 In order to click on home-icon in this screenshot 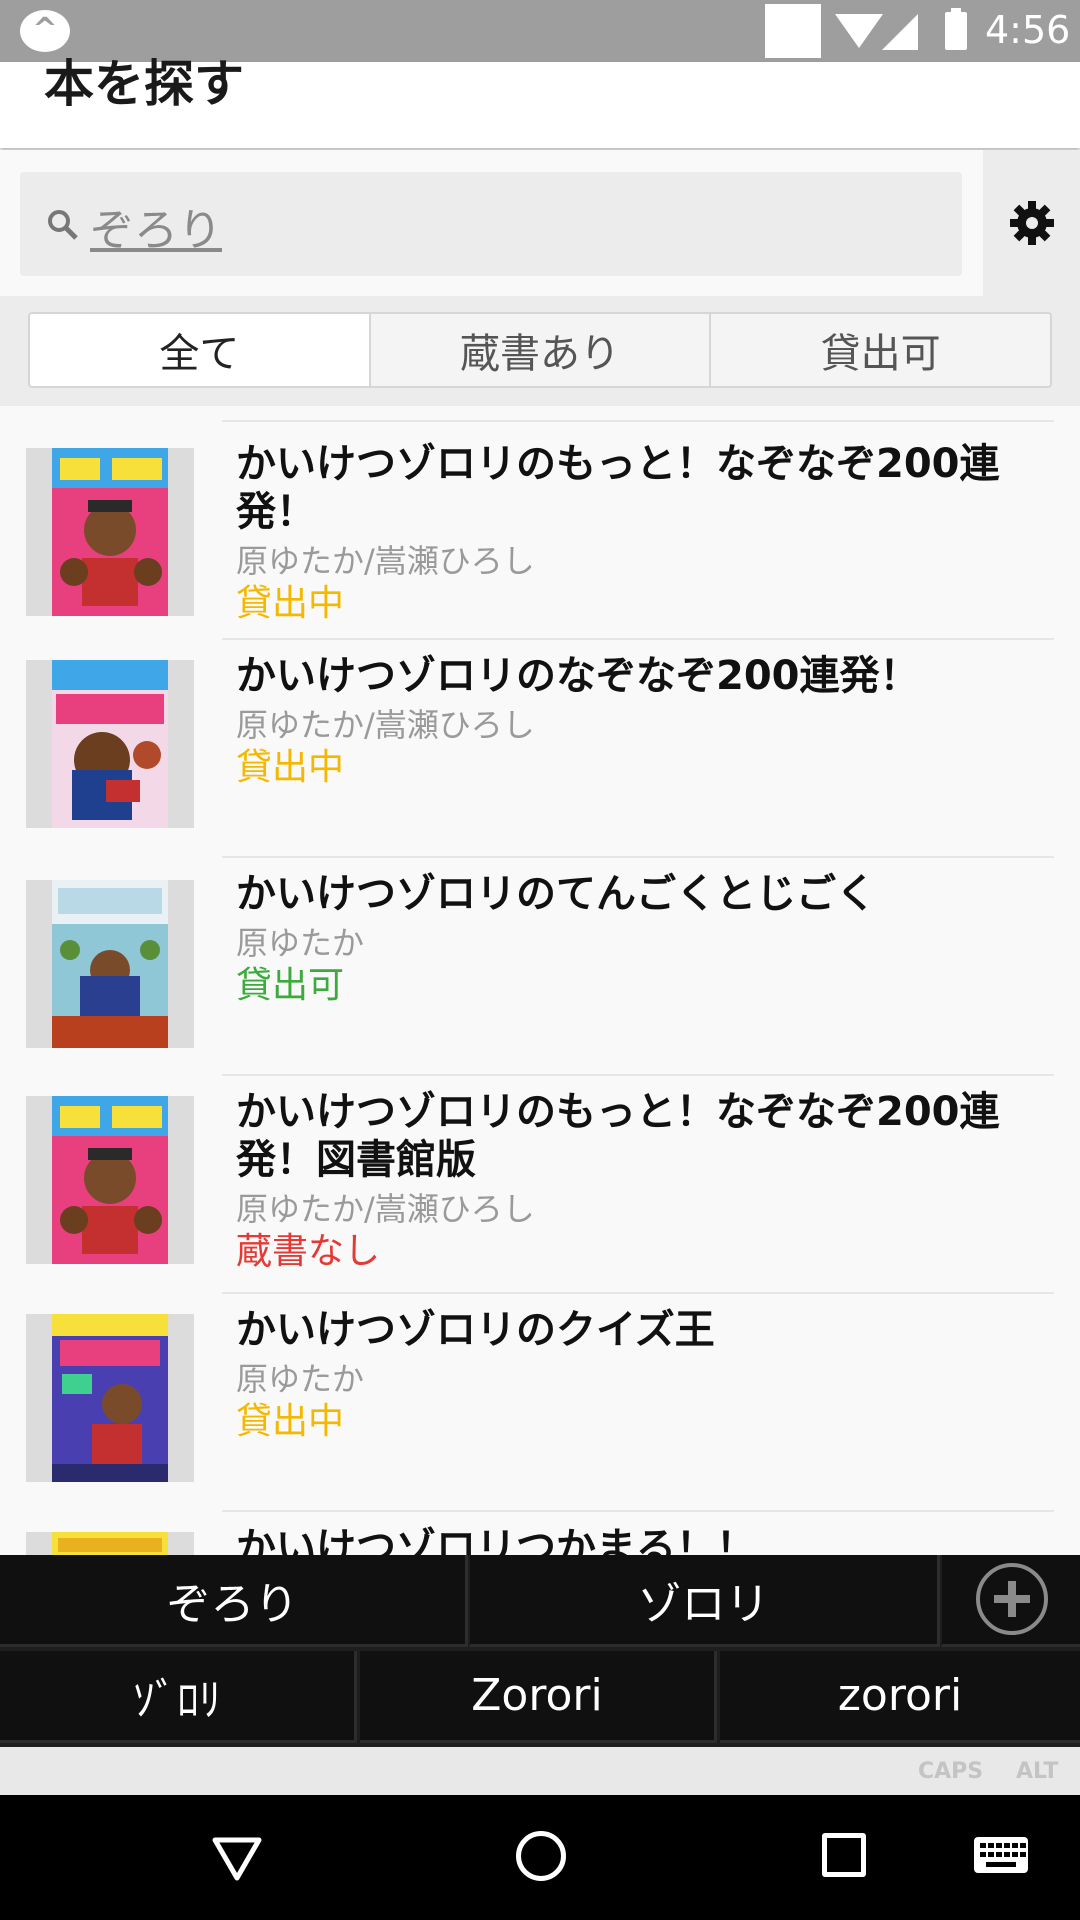, I will do `click(541, 1856)`.